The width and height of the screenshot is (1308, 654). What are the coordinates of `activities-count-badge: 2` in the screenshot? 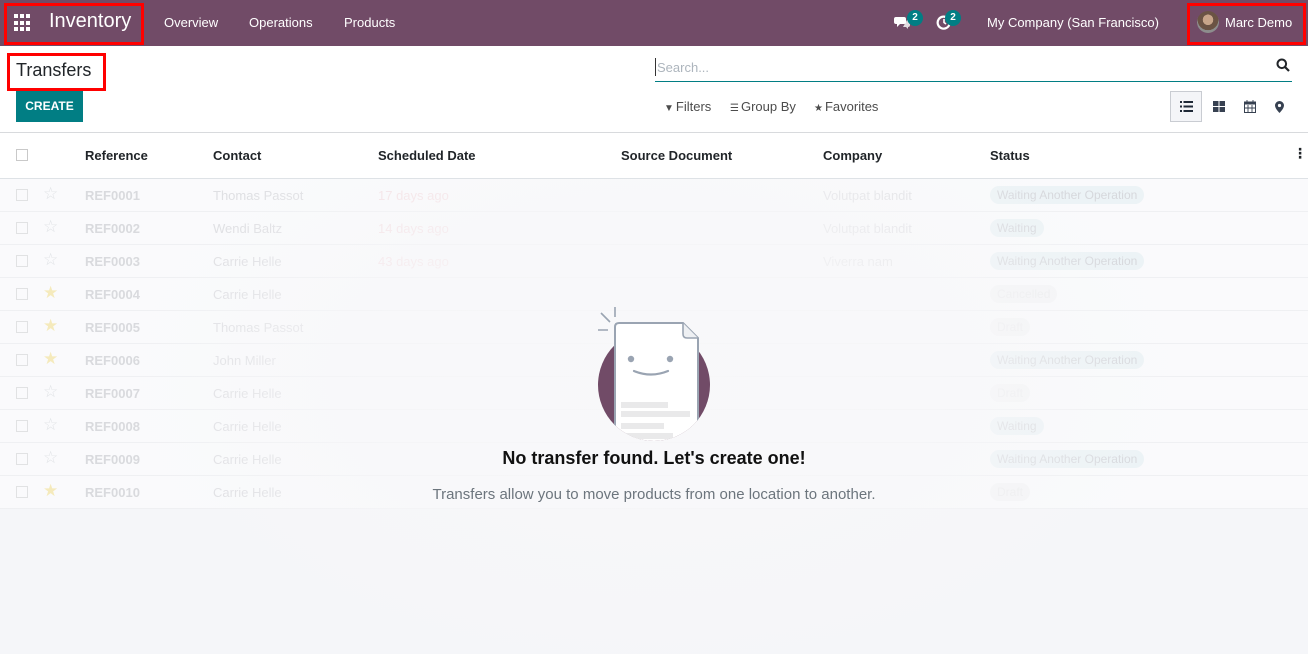 It's located at (953, 18).